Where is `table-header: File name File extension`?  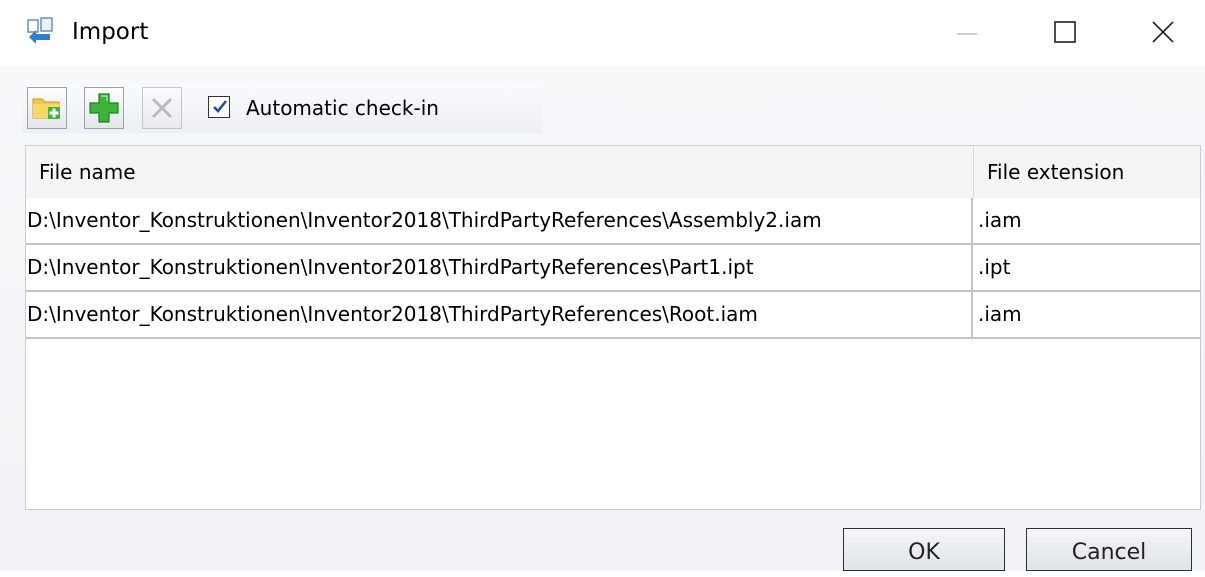
table-header: File name File extension is located at coordinates (613, 172).